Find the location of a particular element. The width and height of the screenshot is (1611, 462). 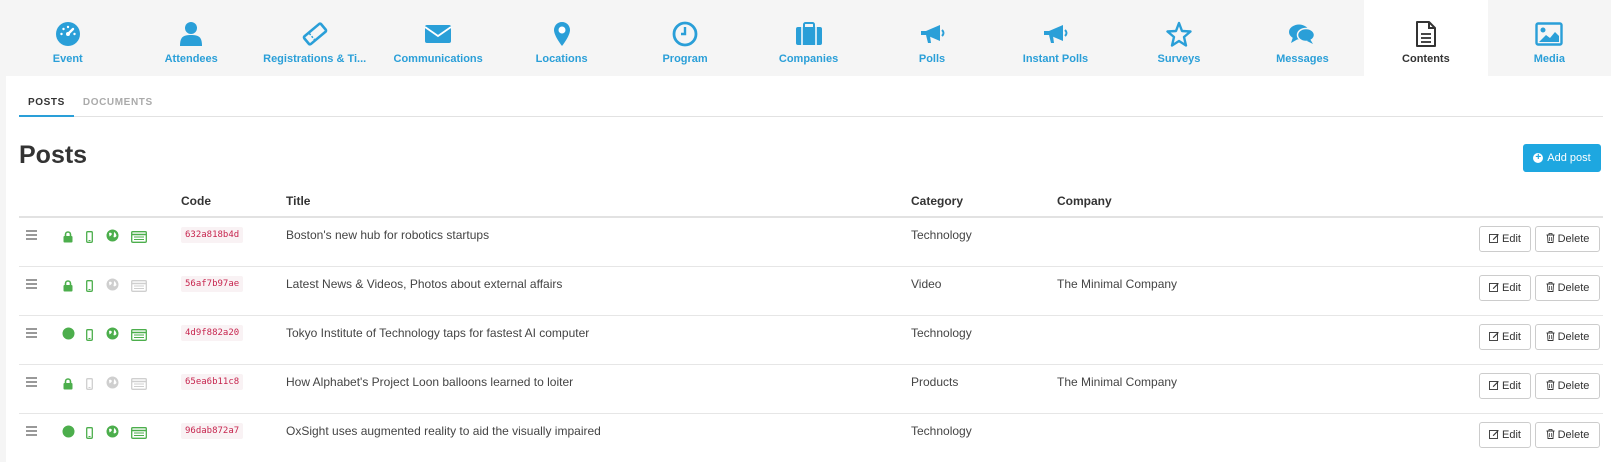

column-header-code: Code is located at coordinates (196, 201).